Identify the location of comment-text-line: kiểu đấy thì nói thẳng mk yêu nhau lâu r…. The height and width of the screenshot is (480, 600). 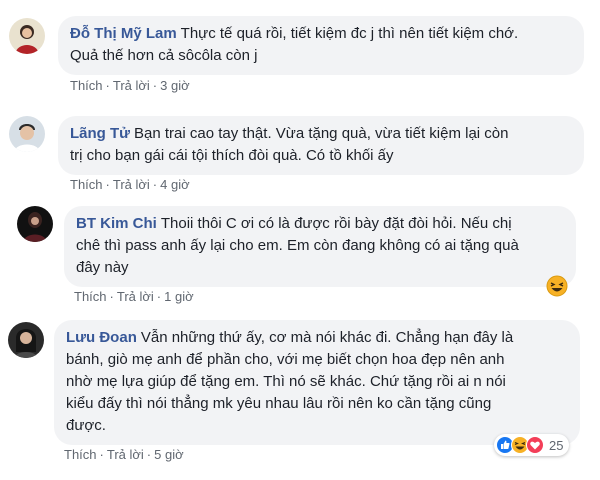
(279, 403).